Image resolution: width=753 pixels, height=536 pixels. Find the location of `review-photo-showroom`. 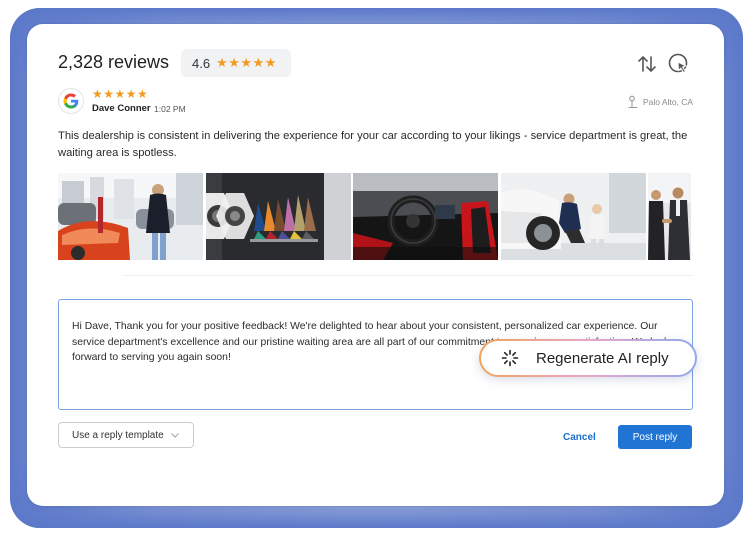

review-photo-showroom is located at coordinates (130, 216).